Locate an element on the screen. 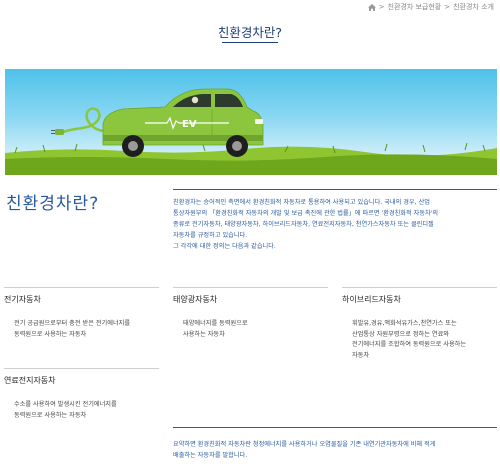 The image size is (500, 475). charging-cable is located at coordinates (77, 121).